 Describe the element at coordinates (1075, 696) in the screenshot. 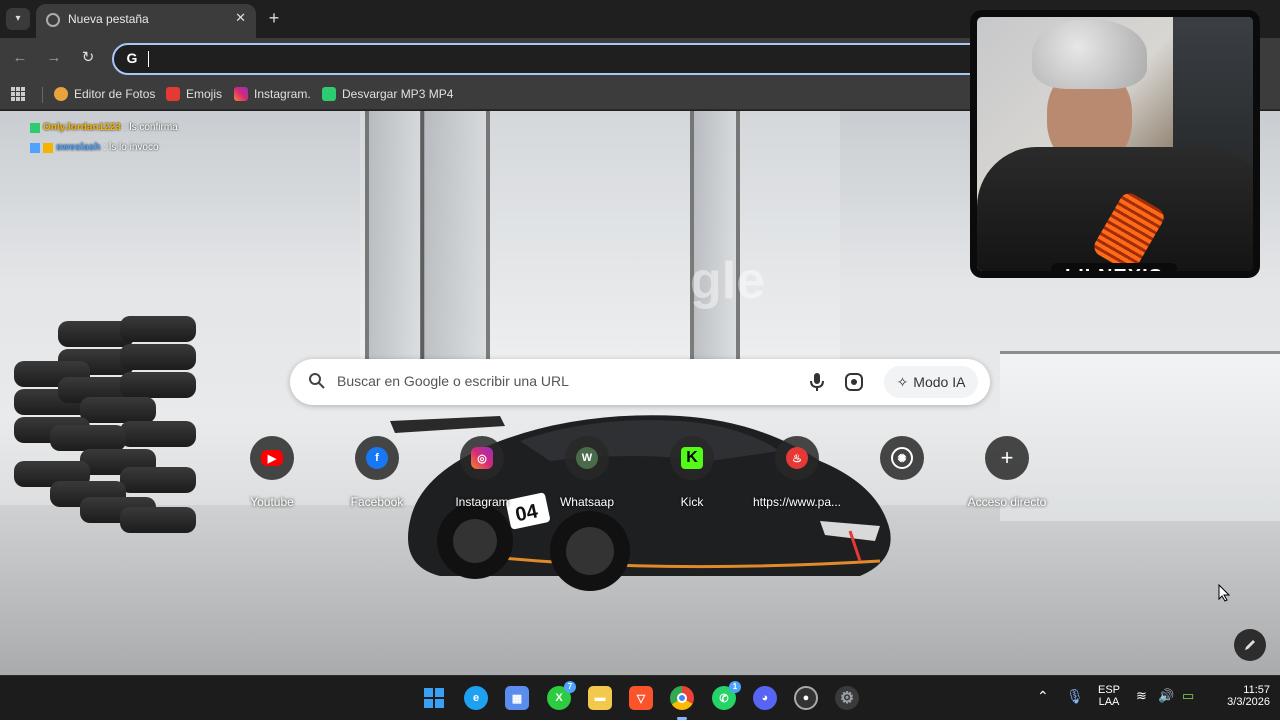

I see `microphone-icon: 🎙` at that location.